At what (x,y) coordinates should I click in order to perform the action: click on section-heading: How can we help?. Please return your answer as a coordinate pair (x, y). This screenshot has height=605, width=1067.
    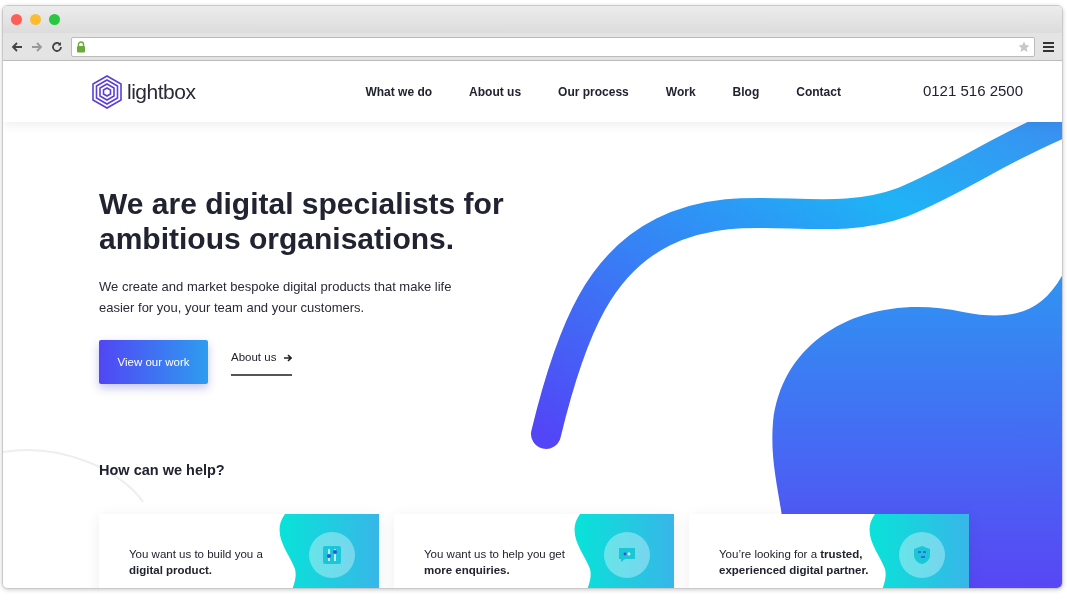
    Looking at the image, I should click on (162, 471).